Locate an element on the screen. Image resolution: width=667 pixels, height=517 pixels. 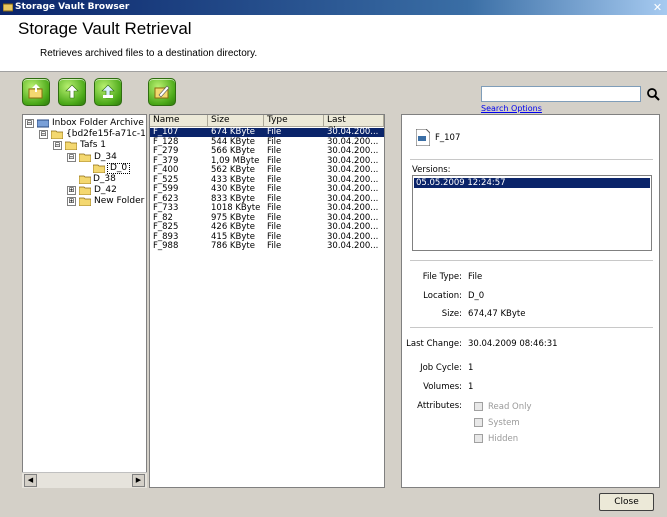
tree-node-d-34: ⊟ D_34 is located at coordinates (106, 157).